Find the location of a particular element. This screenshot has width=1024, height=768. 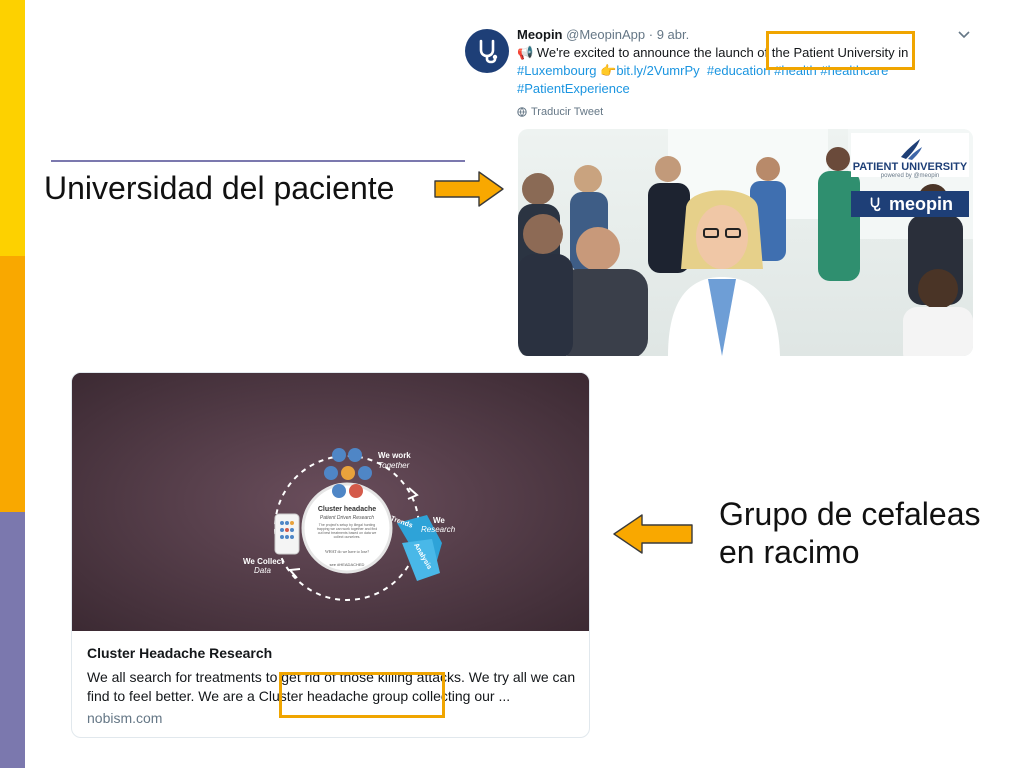

image-label-research: Research is located at coordinates (438, 529).